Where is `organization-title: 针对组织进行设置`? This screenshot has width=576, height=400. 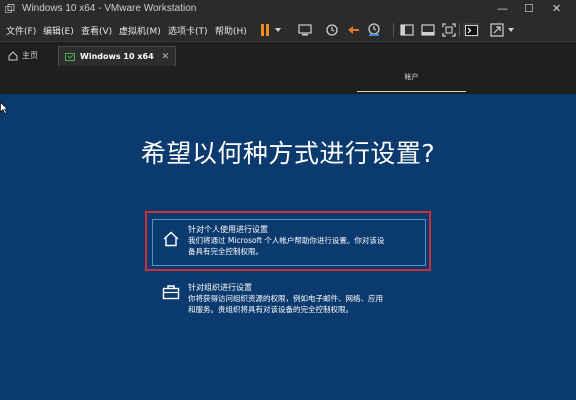 organization-title: 针对组织进行设置 is located at coordinates (220, 287).